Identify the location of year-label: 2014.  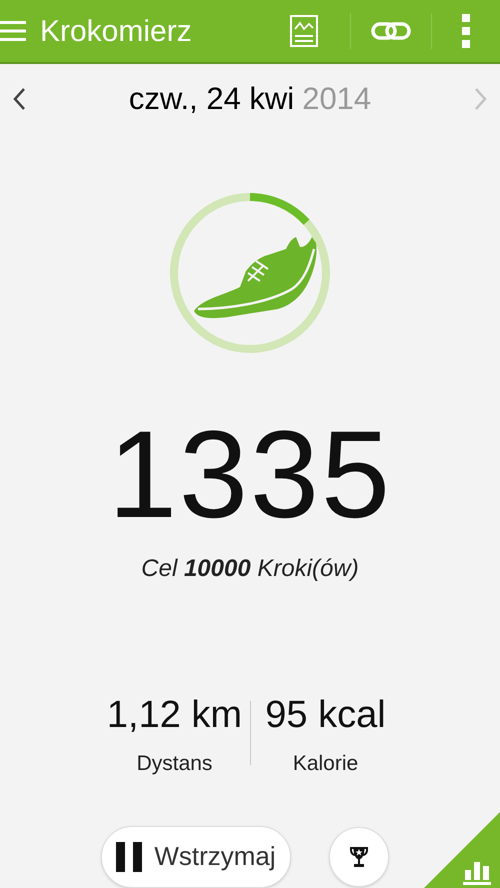
(337, 99).